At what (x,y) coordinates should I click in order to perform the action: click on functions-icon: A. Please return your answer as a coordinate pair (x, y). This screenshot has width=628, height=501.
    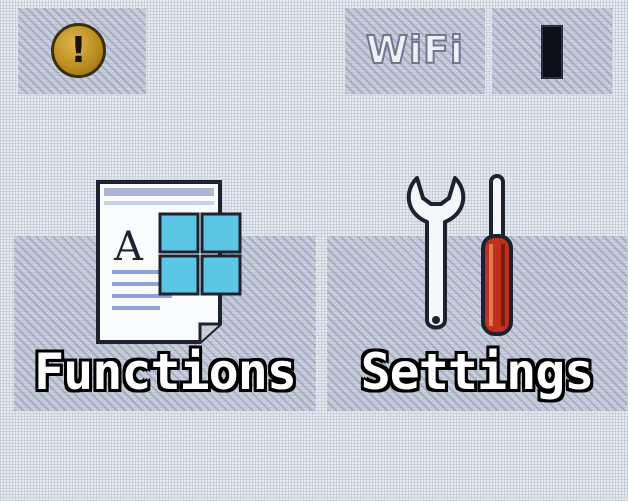
    Looking at the image, I should click on (175, 274).